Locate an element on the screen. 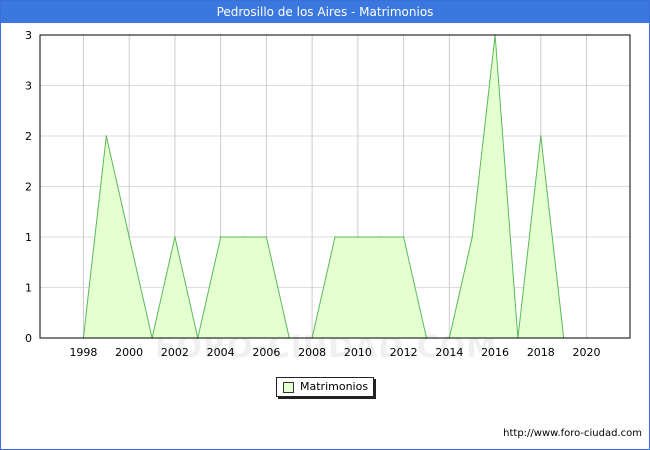  legend-swatch is located at coordinates (288, 387).